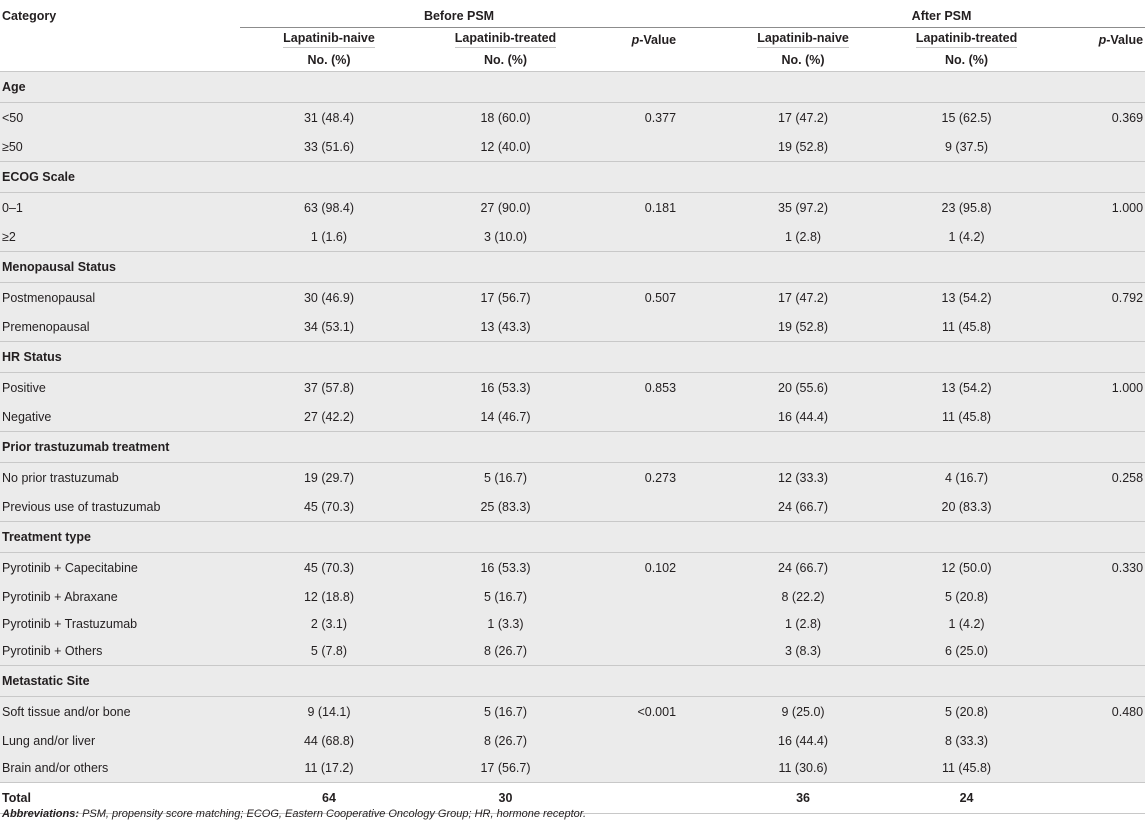 This screenshot has height=822, width=1145. What do you see at coordinates (120, 208) in the screenshot?
I see `row-label: 0–1` at bounding box center [120, 208].